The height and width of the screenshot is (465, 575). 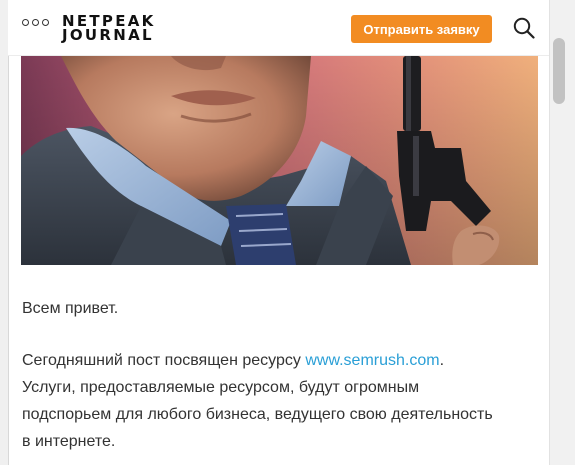 What do you see at coordinates (70, 308) in the screenshot?
I see `greeting-paragraph: Всем привет.` at bounding box center [70, 308].